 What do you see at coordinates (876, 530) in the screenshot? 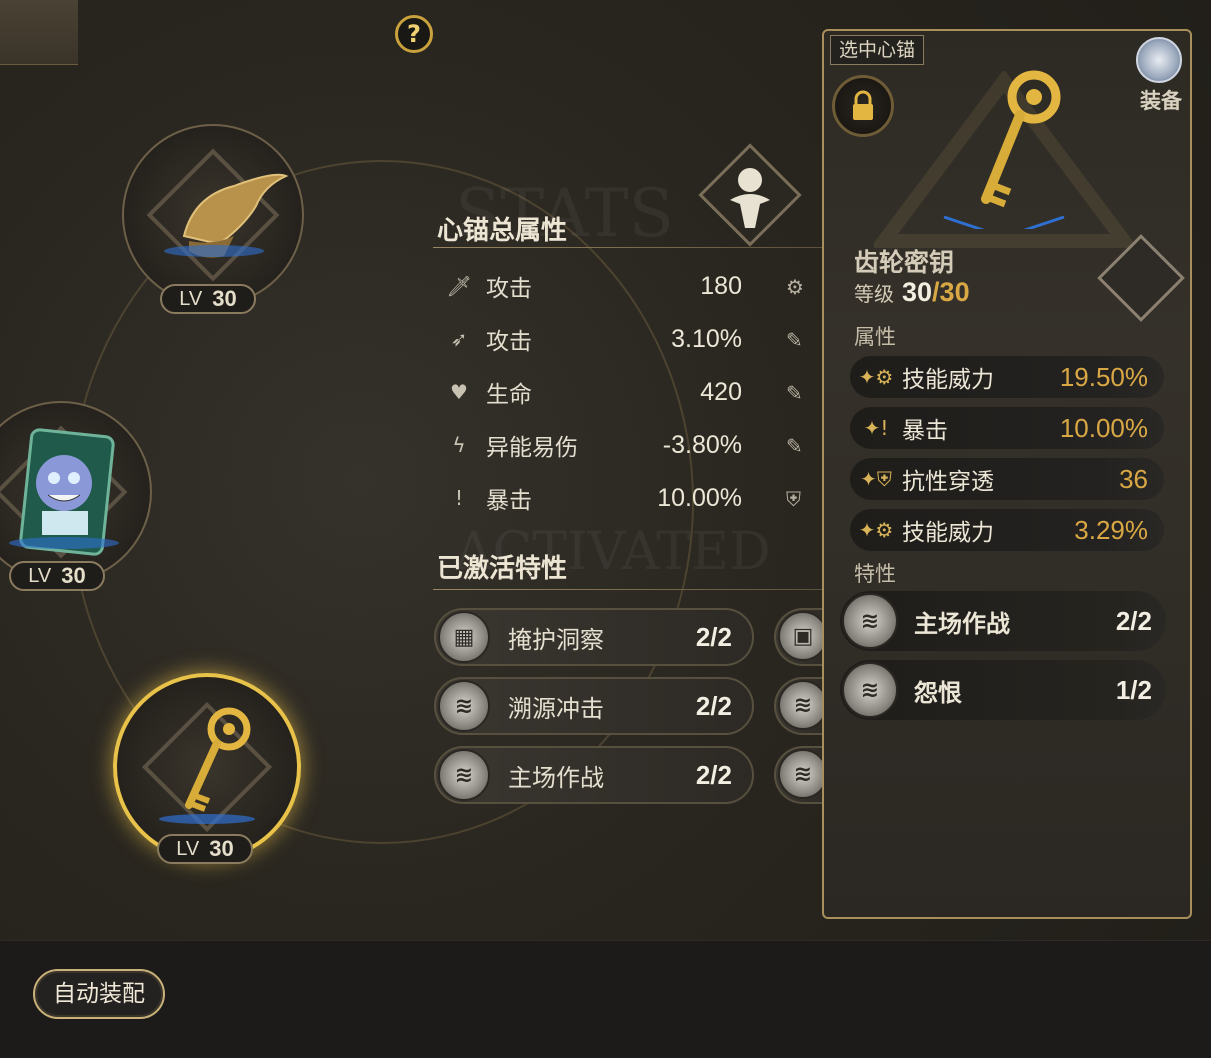
I see `skill-power-icon: ✦⚙` at bounding box center [876, 530].